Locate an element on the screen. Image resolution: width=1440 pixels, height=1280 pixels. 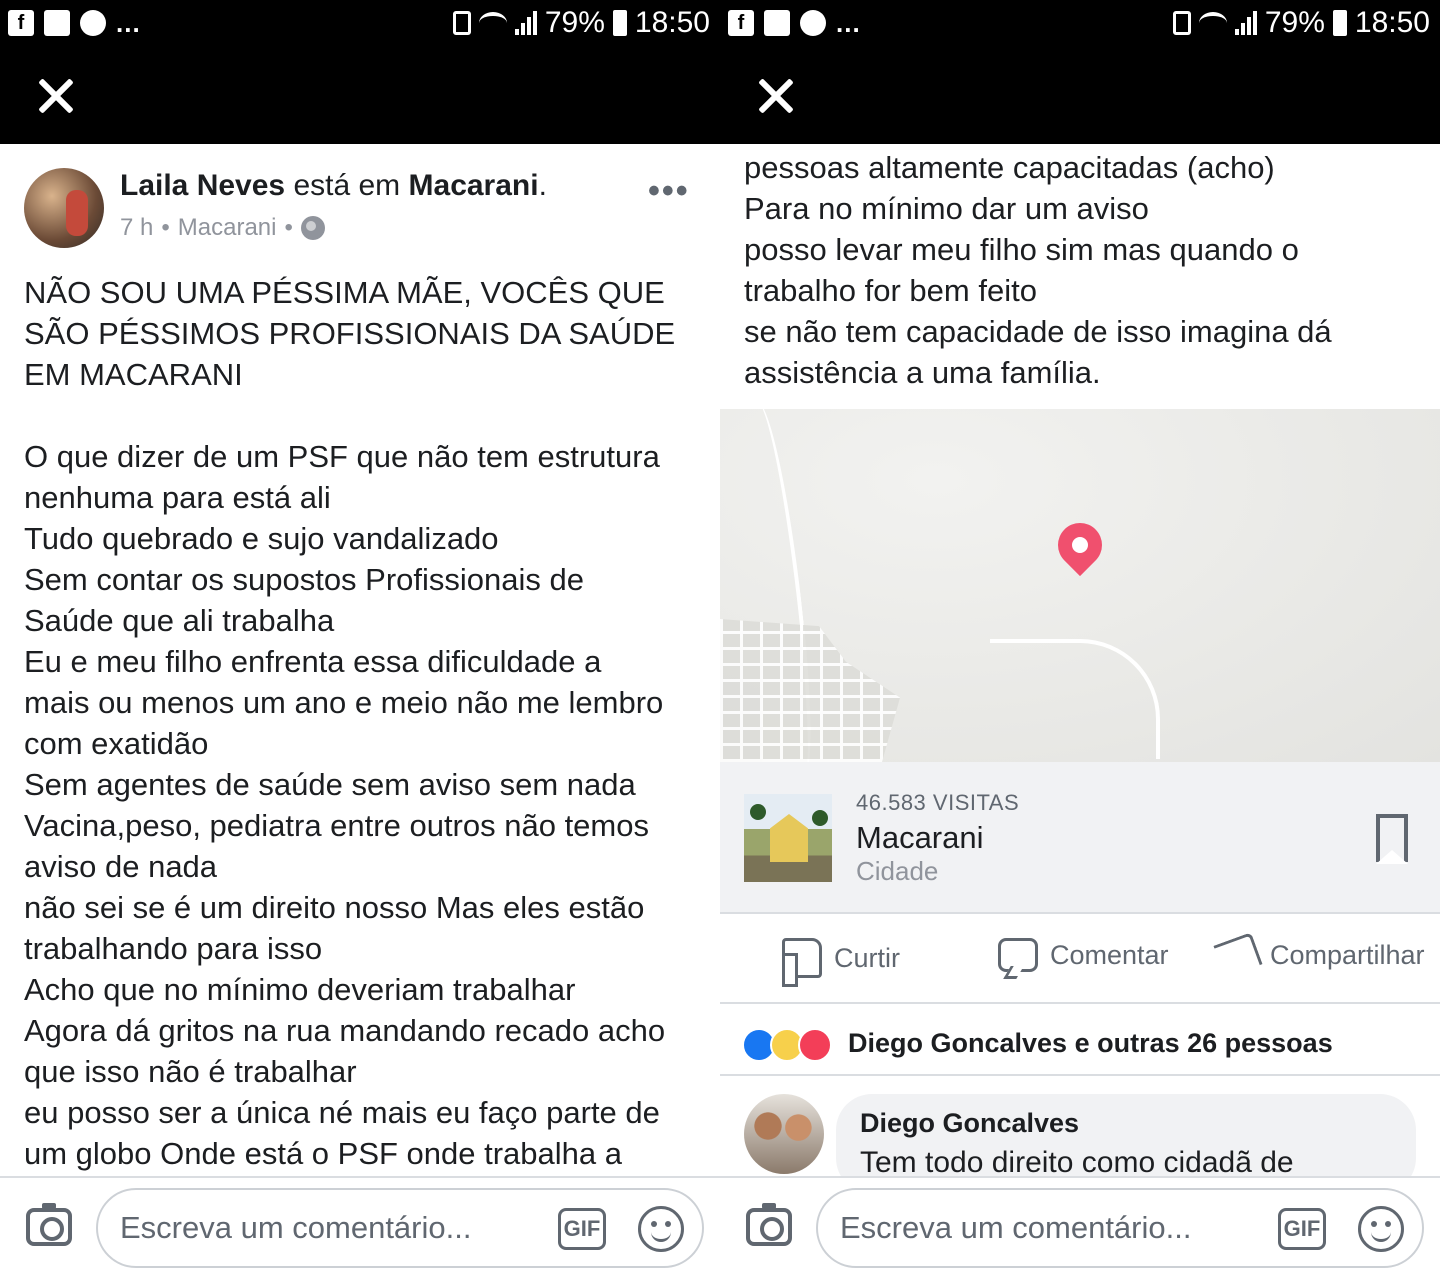
like-button: Curtir is located at coordinates (841, 962).